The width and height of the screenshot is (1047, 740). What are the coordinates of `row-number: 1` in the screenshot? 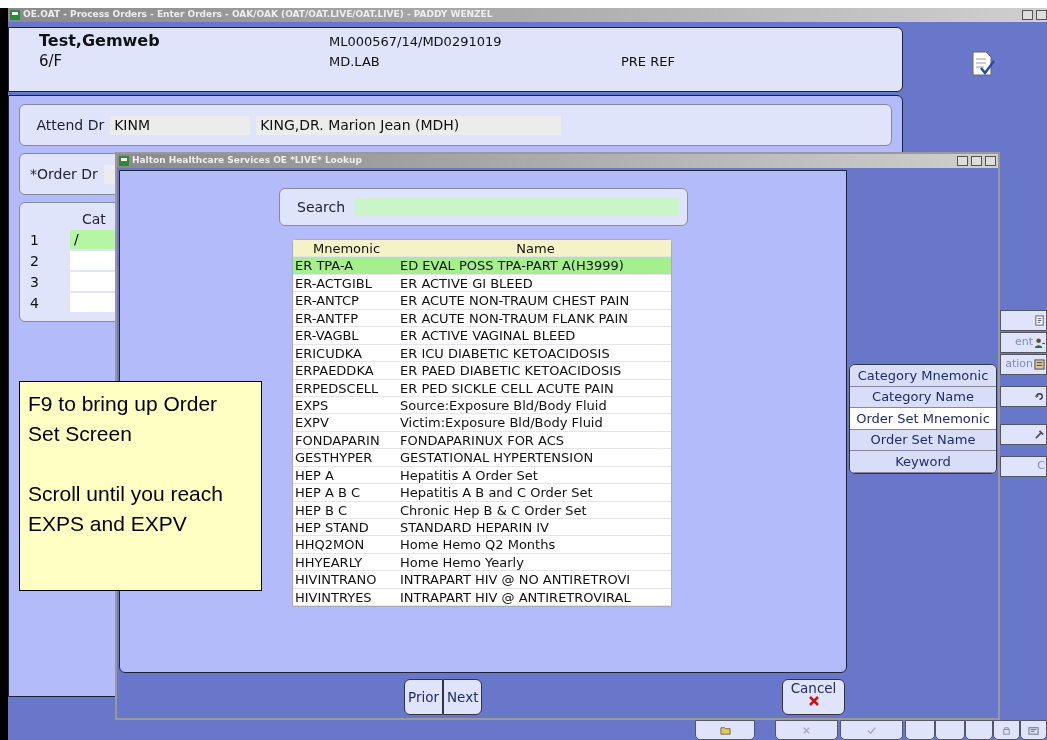 It's located at (35, 240).